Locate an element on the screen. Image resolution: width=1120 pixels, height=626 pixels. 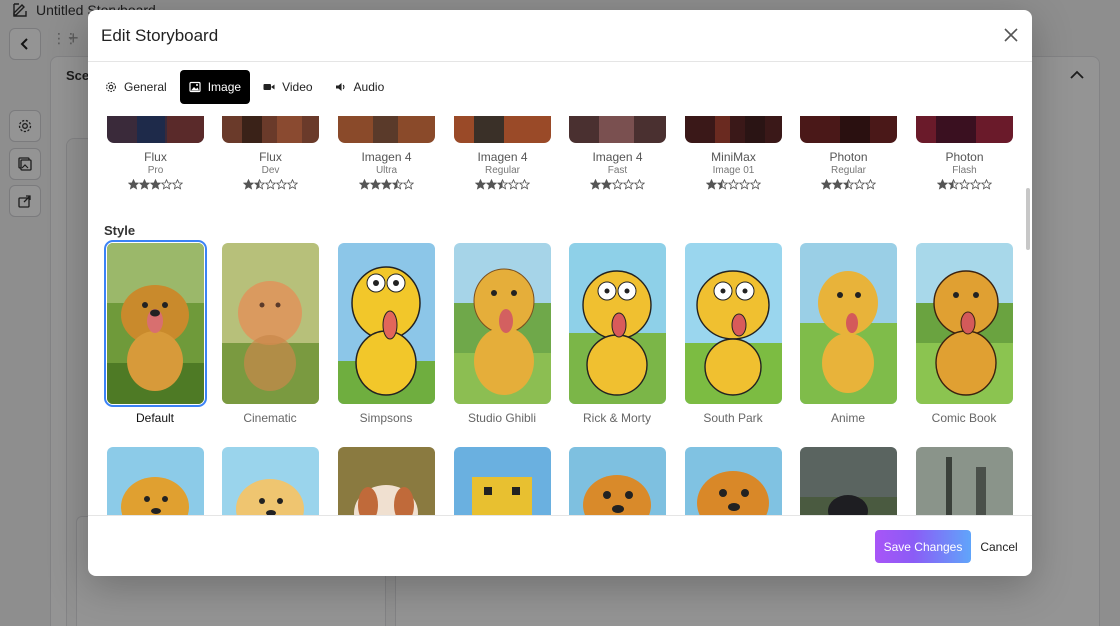
cancel-button: Cancel is located at coordinates (999, 546).